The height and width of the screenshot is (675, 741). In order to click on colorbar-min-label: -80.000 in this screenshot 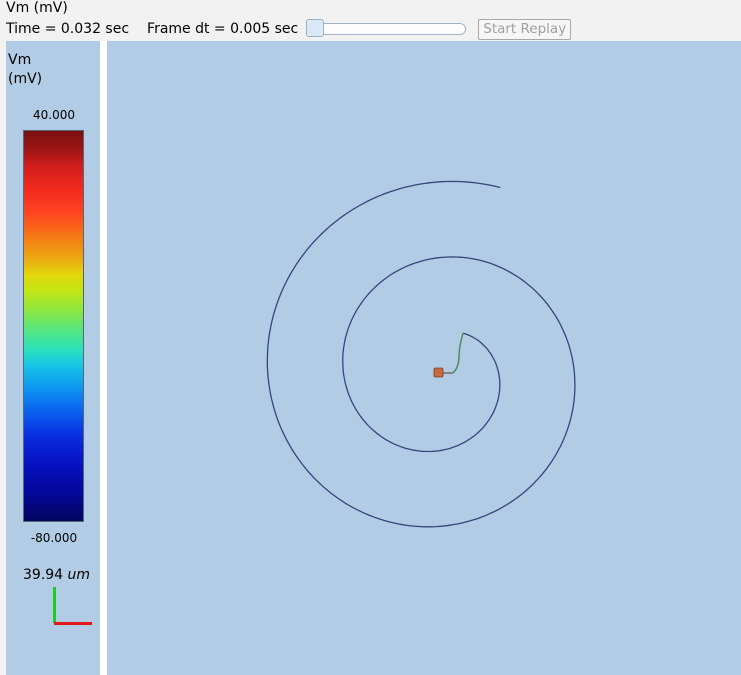, I will do `click(54, 538)`.